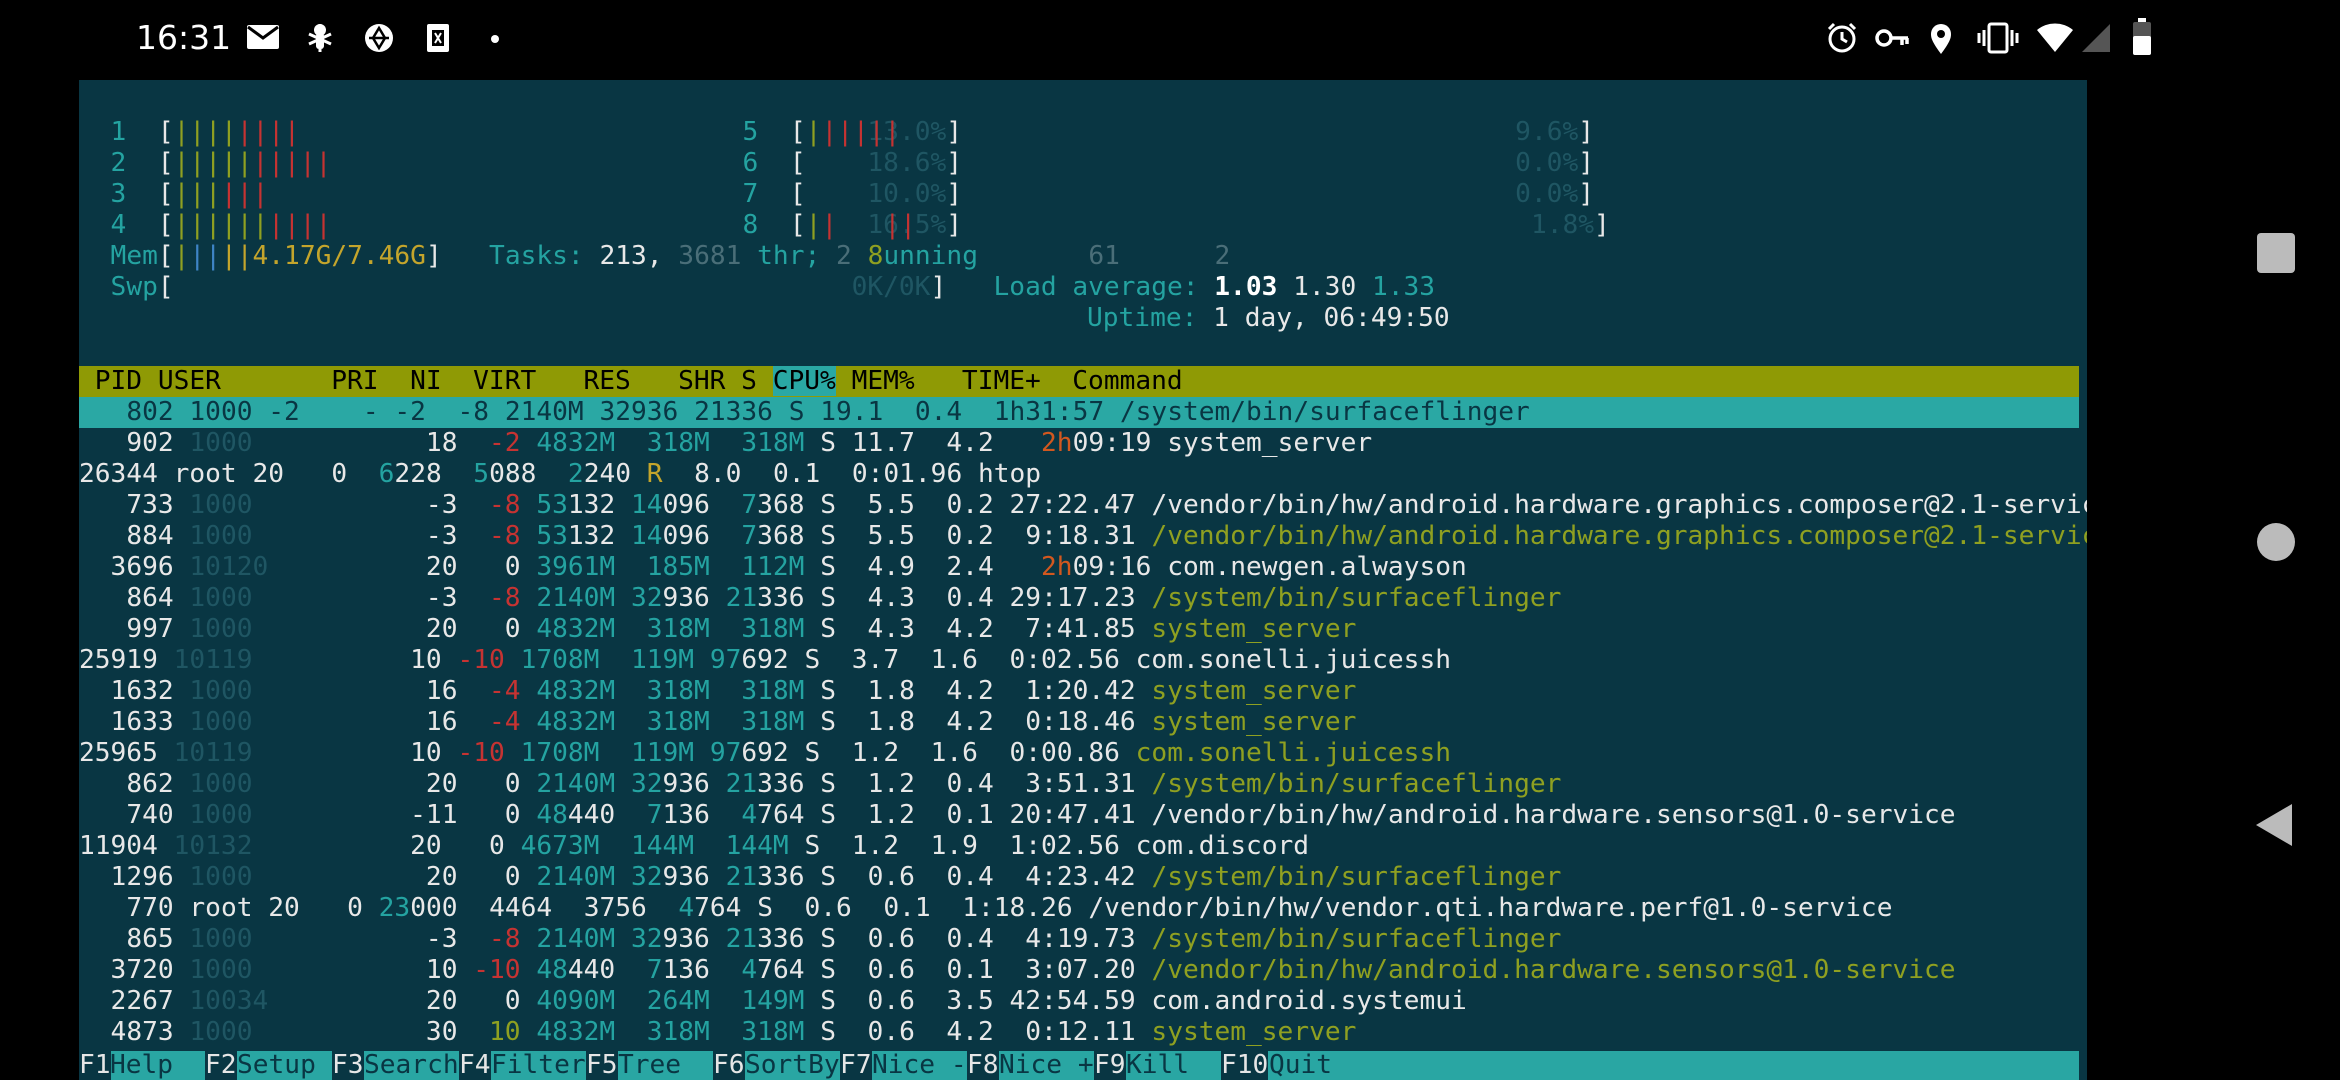  I want to click on key-icon, so click(1892, 38).